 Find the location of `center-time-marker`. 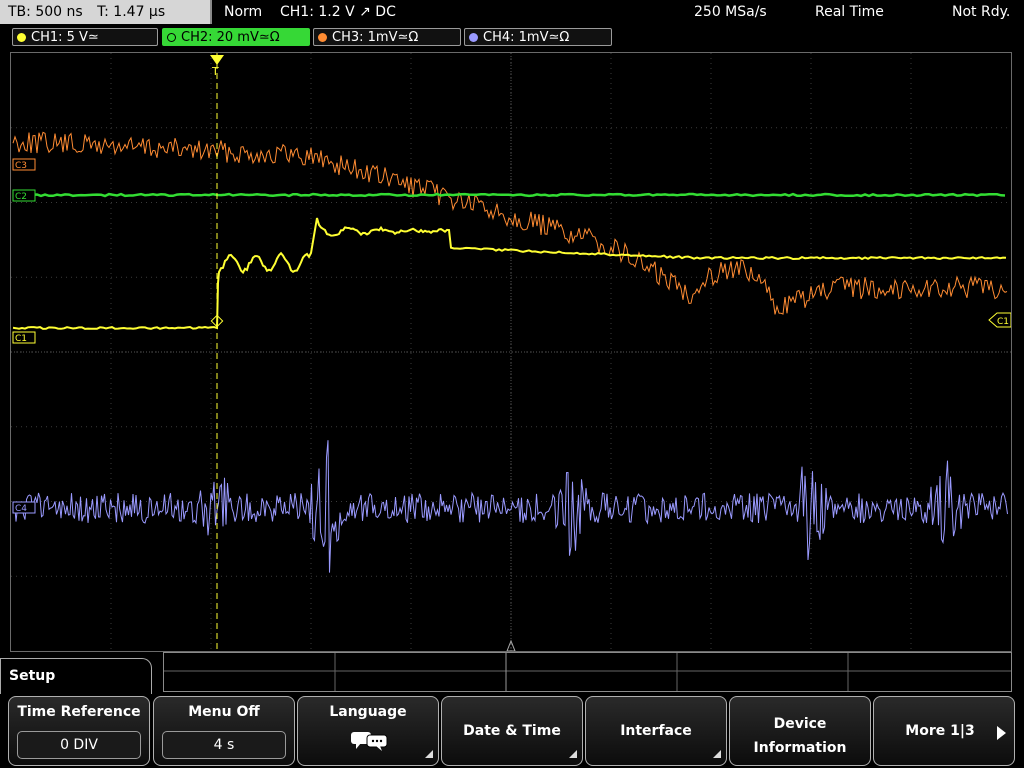

center-time-marker is located at coordinates (511, 645).